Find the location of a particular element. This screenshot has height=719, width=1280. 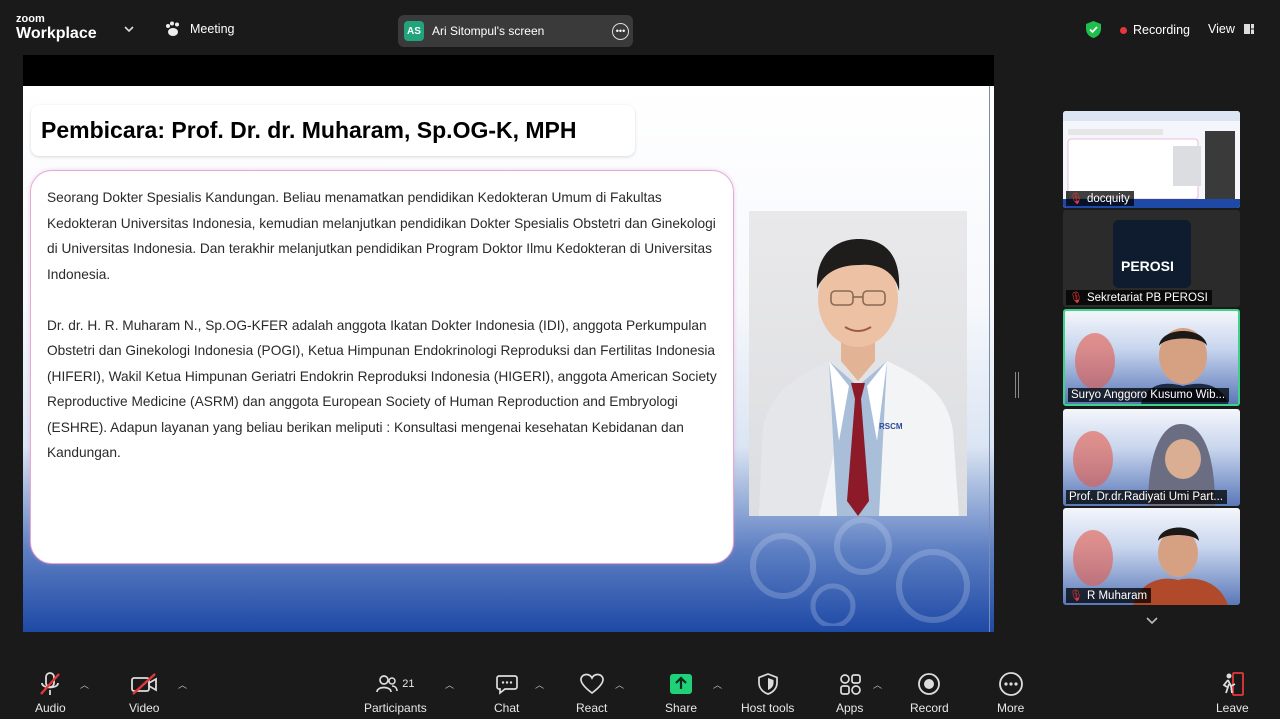

share-button: Share is located at coordinates (681, 692).